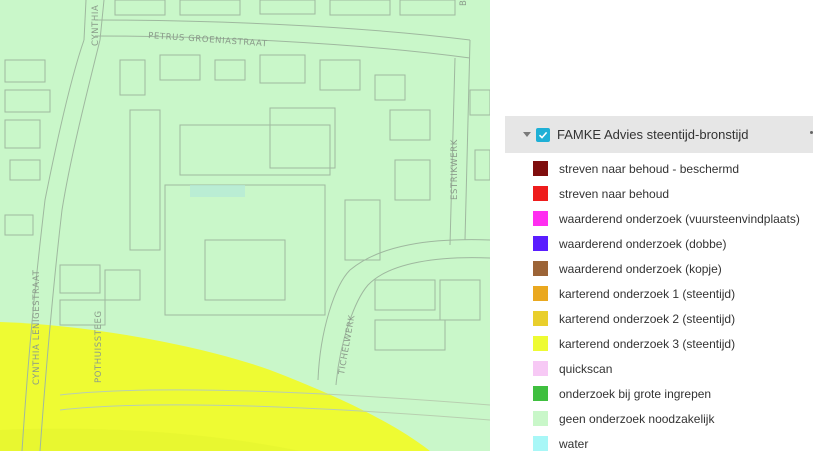 This screenshot has height=456, width=813. I want to click on legend-item: karterend onderzoek 2 (steentijd), so click(666, 318).